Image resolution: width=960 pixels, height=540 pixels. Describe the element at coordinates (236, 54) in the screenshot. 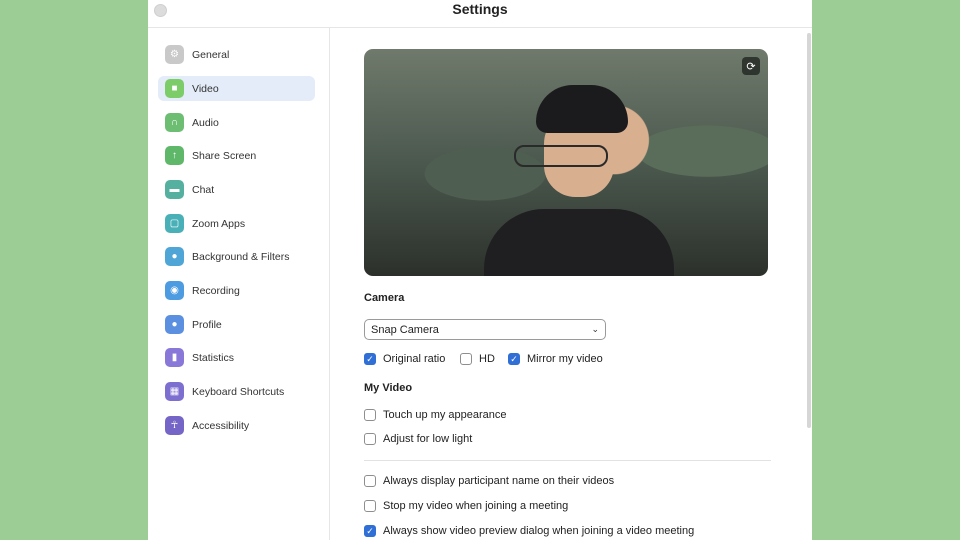

I see `sidebar-item-general: ⚙ General` at that location.